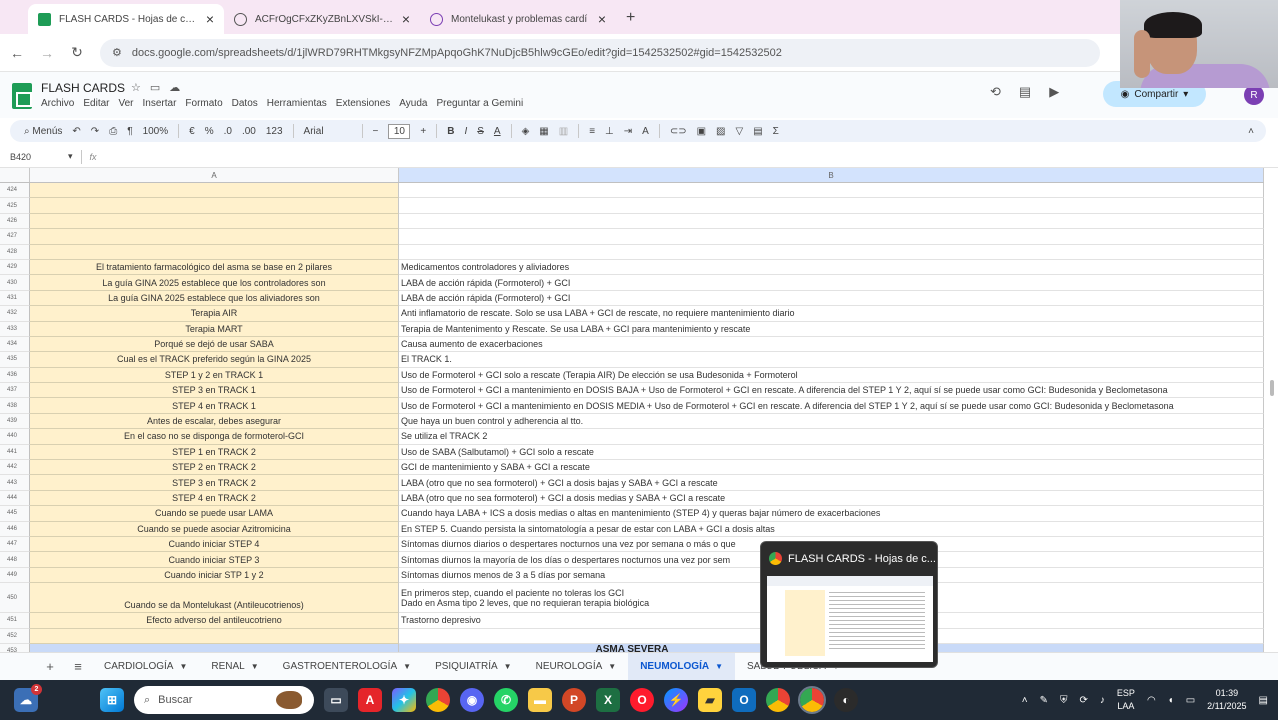 The height and width of the screenshot is (720, 1278). What do you see at coordinates (214, 421) in the screenshot?
I see `cell-a: Antes de escalar, debes asegurar` at bounding box center [214, 421].